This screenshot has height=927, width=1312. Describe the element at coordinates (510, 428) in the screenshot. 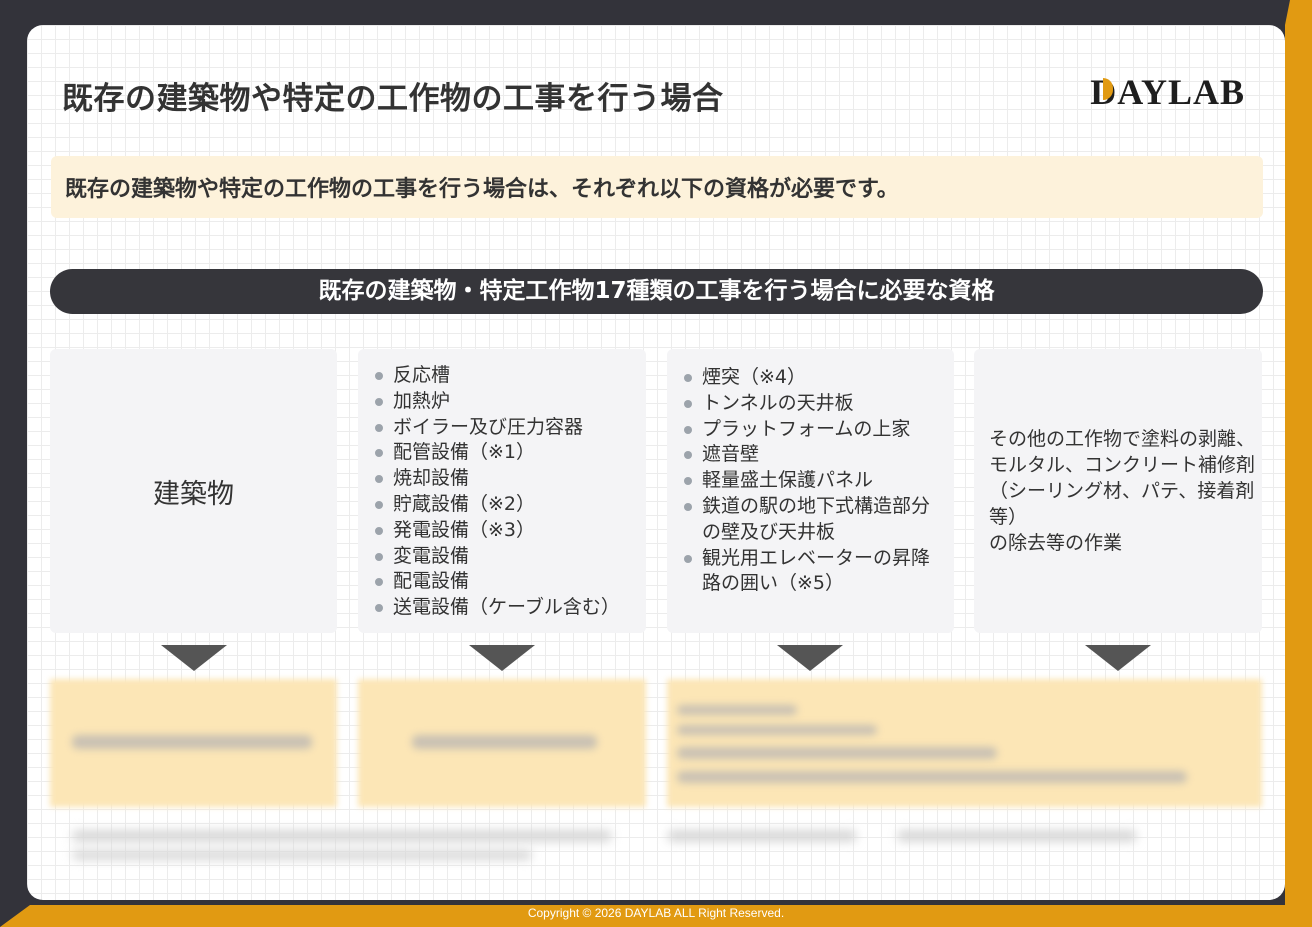

I see `equipment-item: ボイラー及び圧力容器` at that location.